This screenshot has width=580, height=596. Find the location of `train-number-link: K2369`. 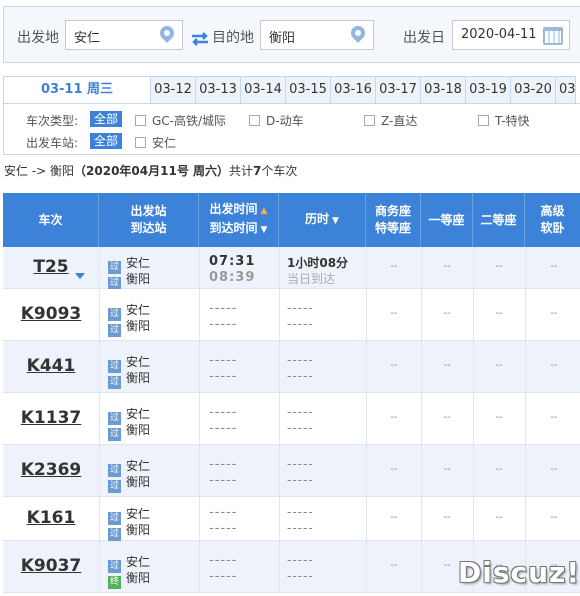

train-number-link: K2369 is located at coordinates (51, 470).